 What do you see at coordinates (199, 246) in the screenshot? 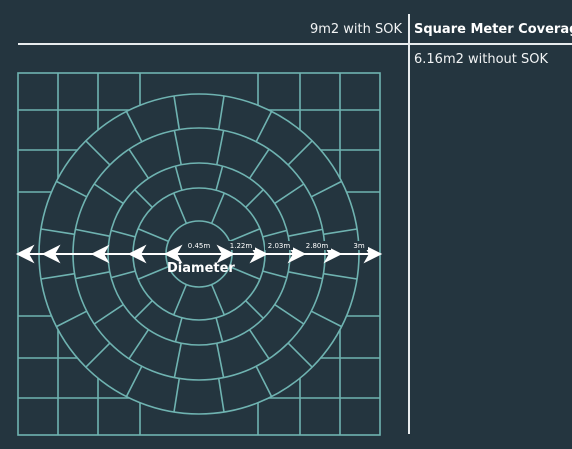
I see `dim-045: 0.45m` at bounding box center [199, 246].